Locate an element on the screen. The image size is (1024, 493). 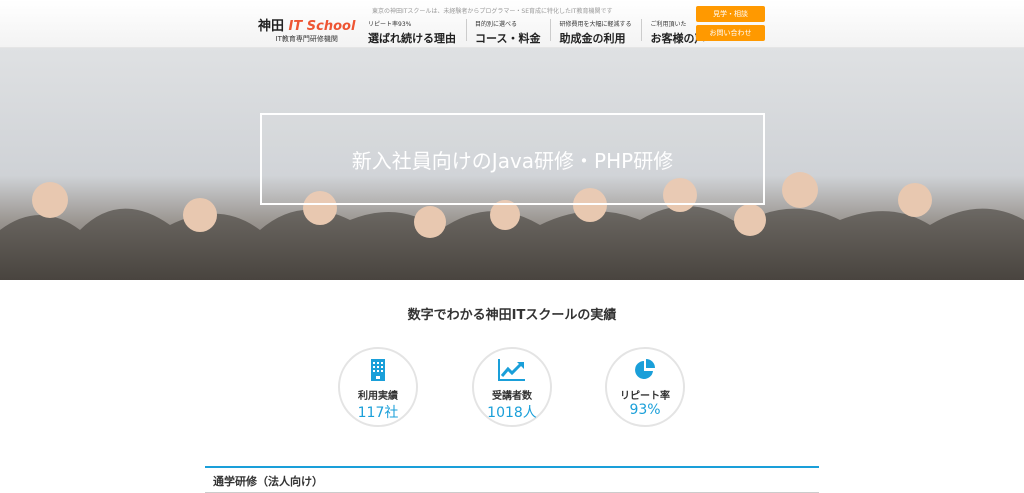
nav-courses: 目的別に選べるコース・料金 is located at coordinates (513, 32).